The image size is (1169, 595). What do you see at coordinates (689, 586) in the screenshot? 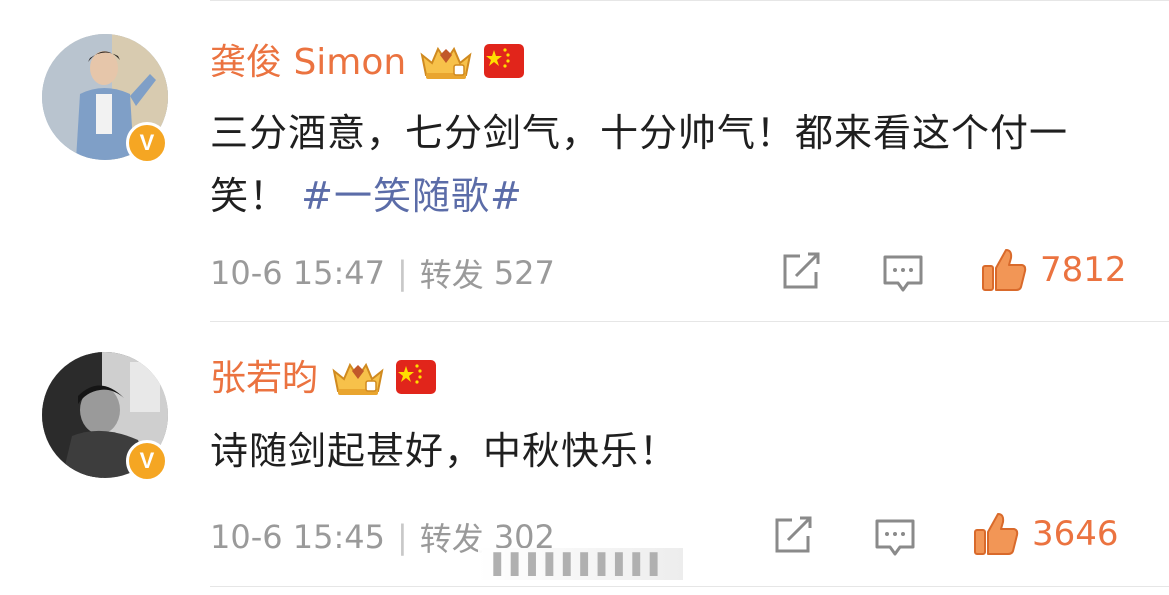
I see `bottom-divider` at bounding box center [689, 586].